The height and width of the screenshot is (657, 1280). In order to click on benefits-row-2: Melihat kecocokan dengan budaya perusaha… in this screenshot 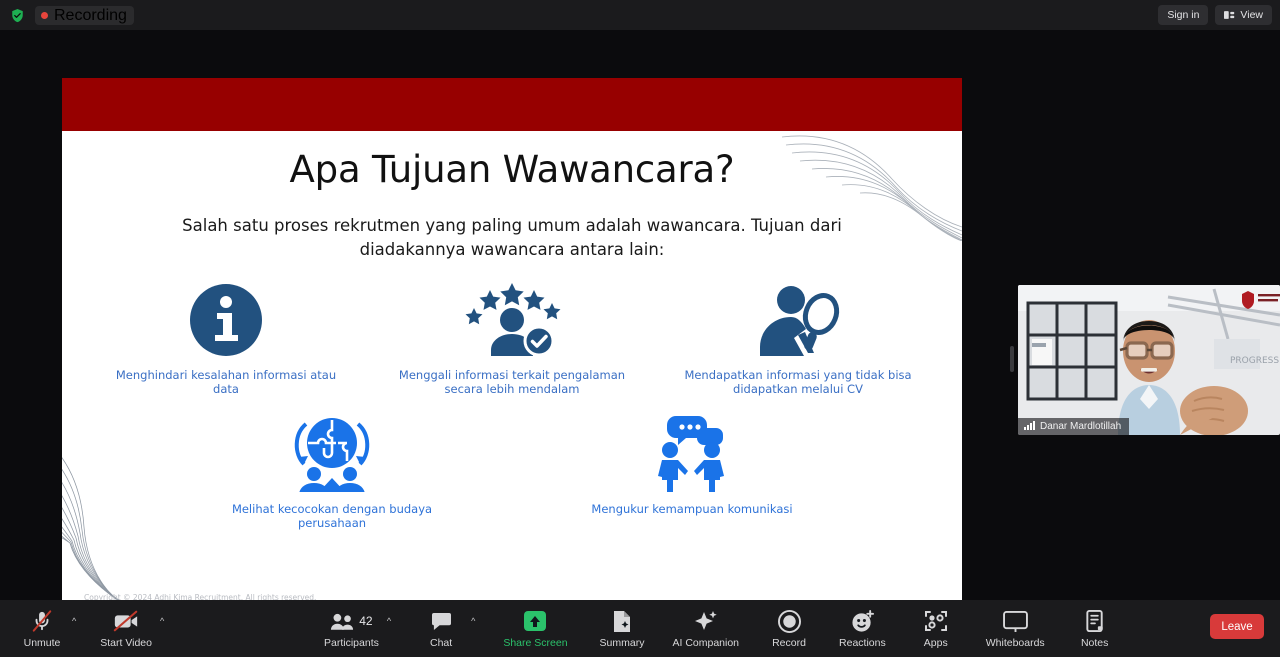, I will do `click(512, 469)`.